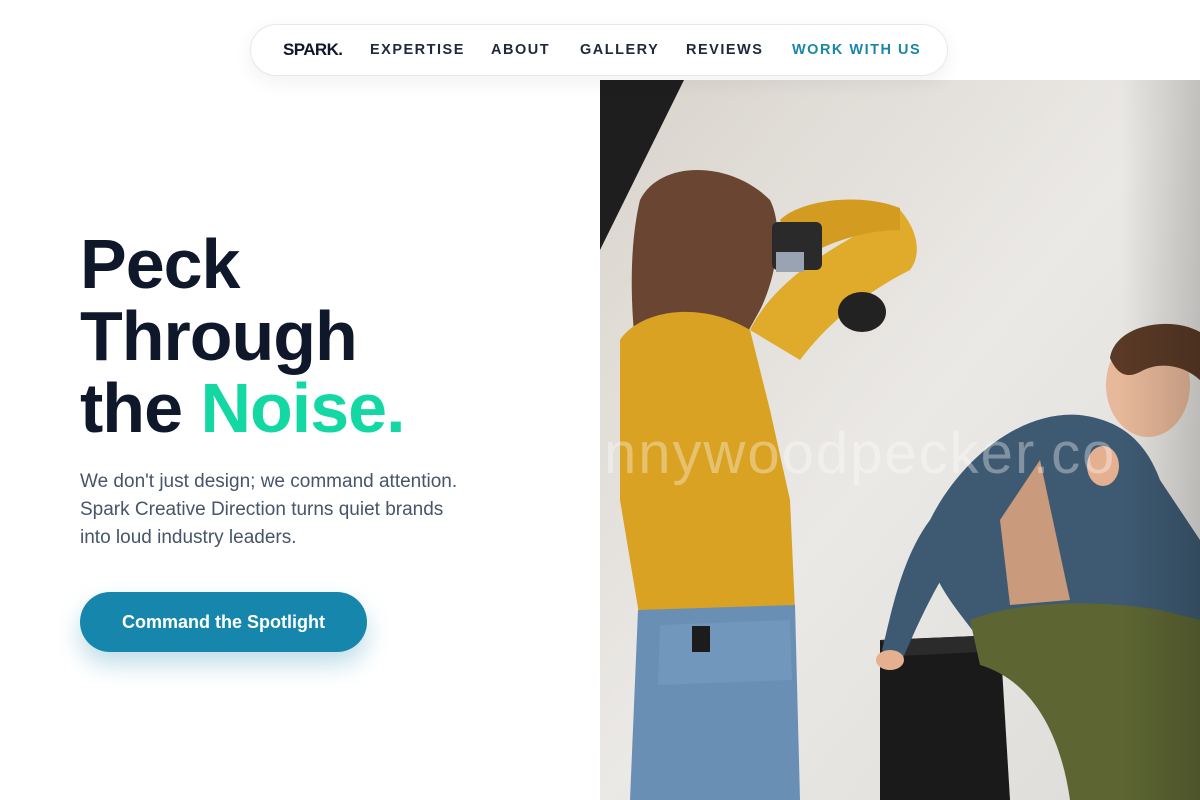 This screenshot has height=800, width=1200. I want to click on headline-word-the: the, so click(140, 408).